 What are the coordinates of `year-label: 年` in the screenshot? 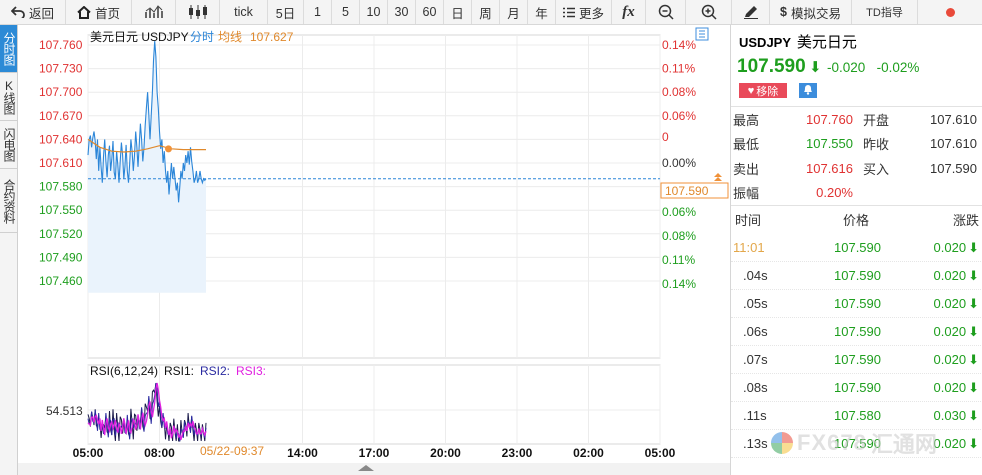 It's located at (541, 13).